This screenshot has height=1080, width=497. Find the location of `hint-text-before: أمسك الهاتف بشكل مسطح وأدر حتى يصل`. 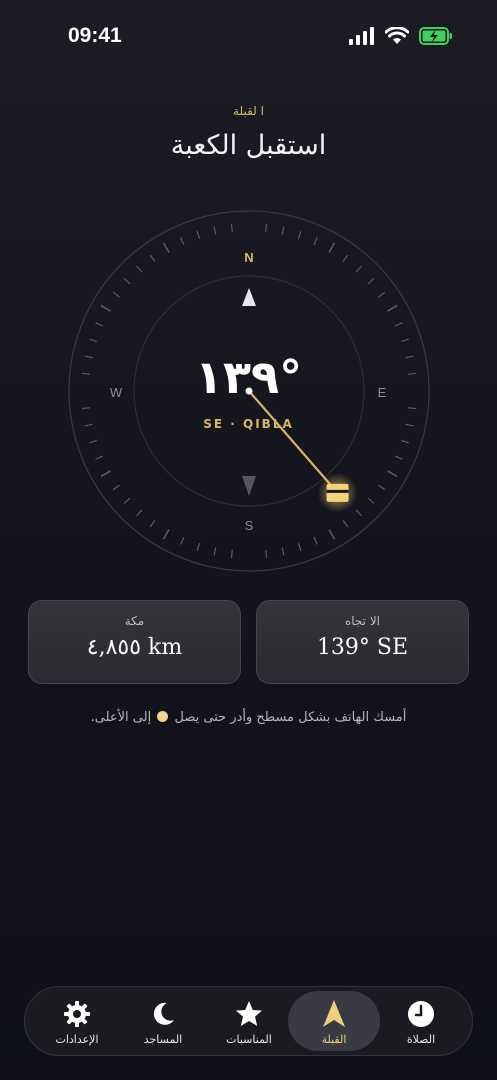

hint-text-before: أمسك الهاتف بشكل مسطح وأدر حتى يصل is located at coordinates (290, 717).